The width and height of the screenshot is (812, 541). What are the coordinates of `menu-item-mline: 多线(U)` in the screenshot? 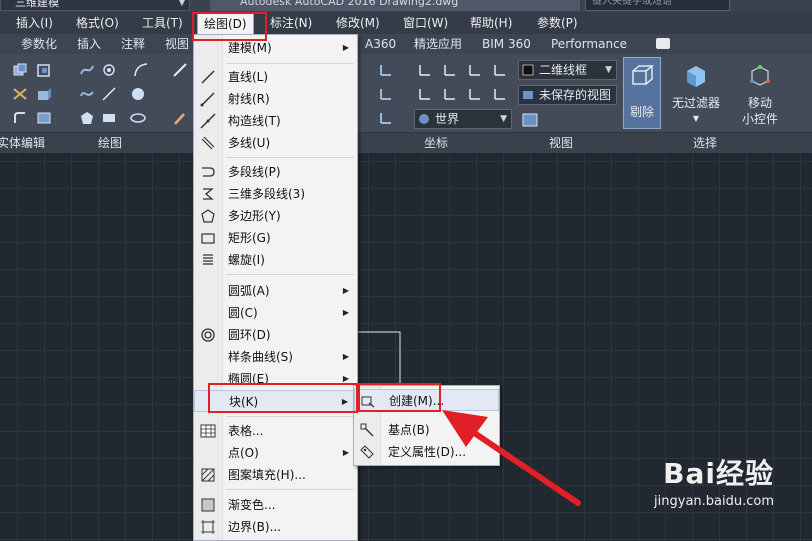 It's located at (275, 143).